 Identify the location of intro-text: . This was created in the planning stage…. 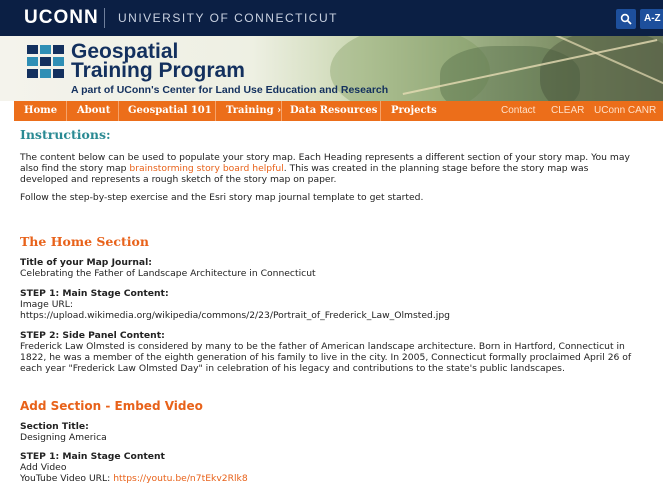
(436, 168).